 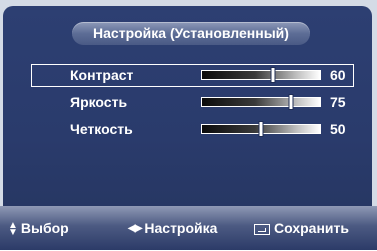 What do you see at coordinates (261, 102) in the screenshot?
I see `brightness-slider` at bounding box center [261, 102].